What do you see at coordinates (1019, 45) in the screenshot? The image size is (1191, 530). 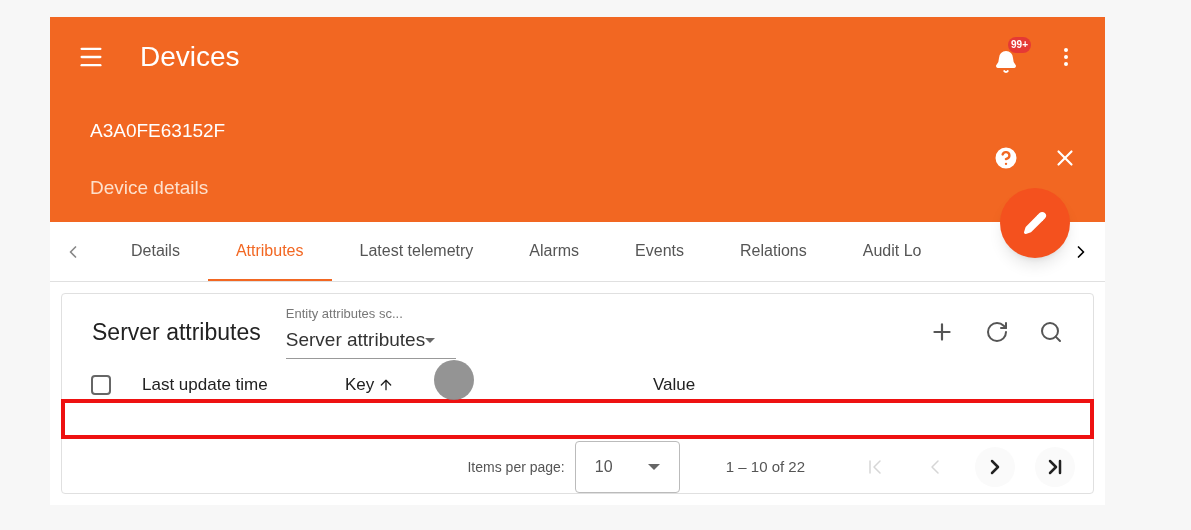 I see `notification-badge: 99+` at bounding box center [1019, 45].